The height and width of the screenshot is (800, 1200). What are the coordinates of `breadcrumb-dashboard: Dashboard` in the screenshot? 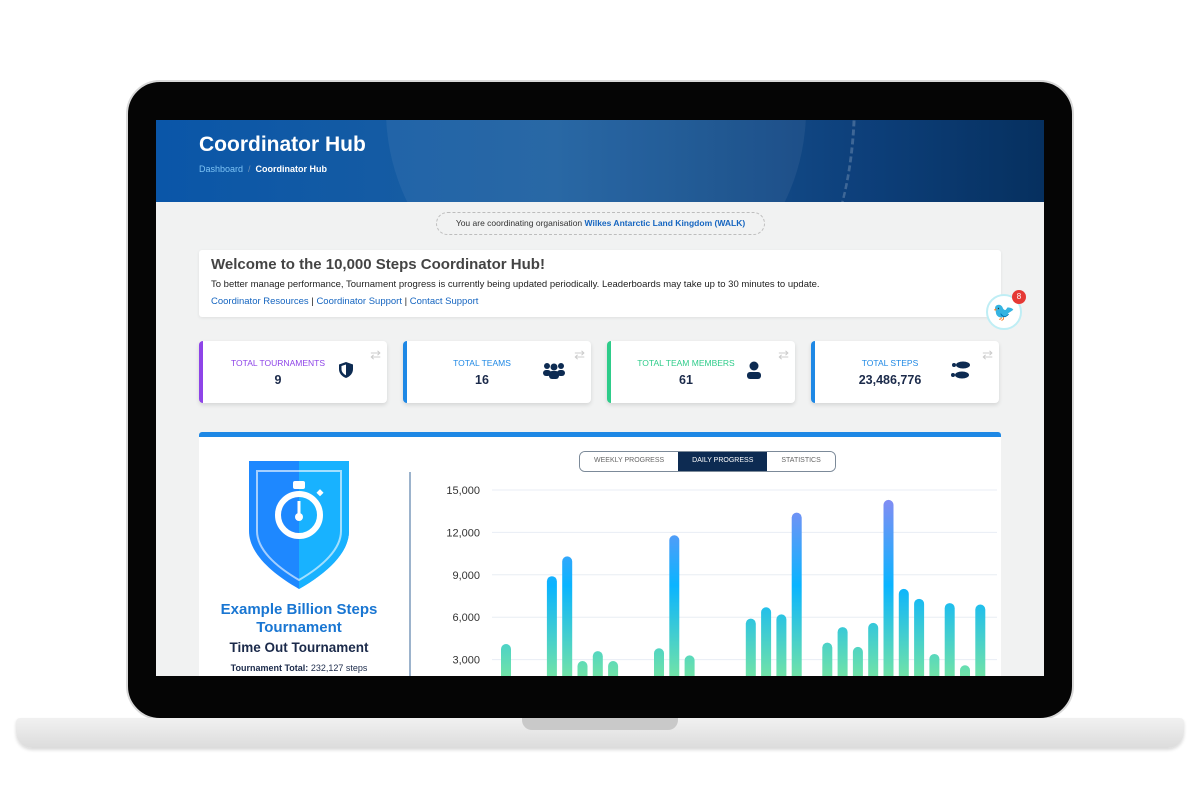 It's located at (221, 169).